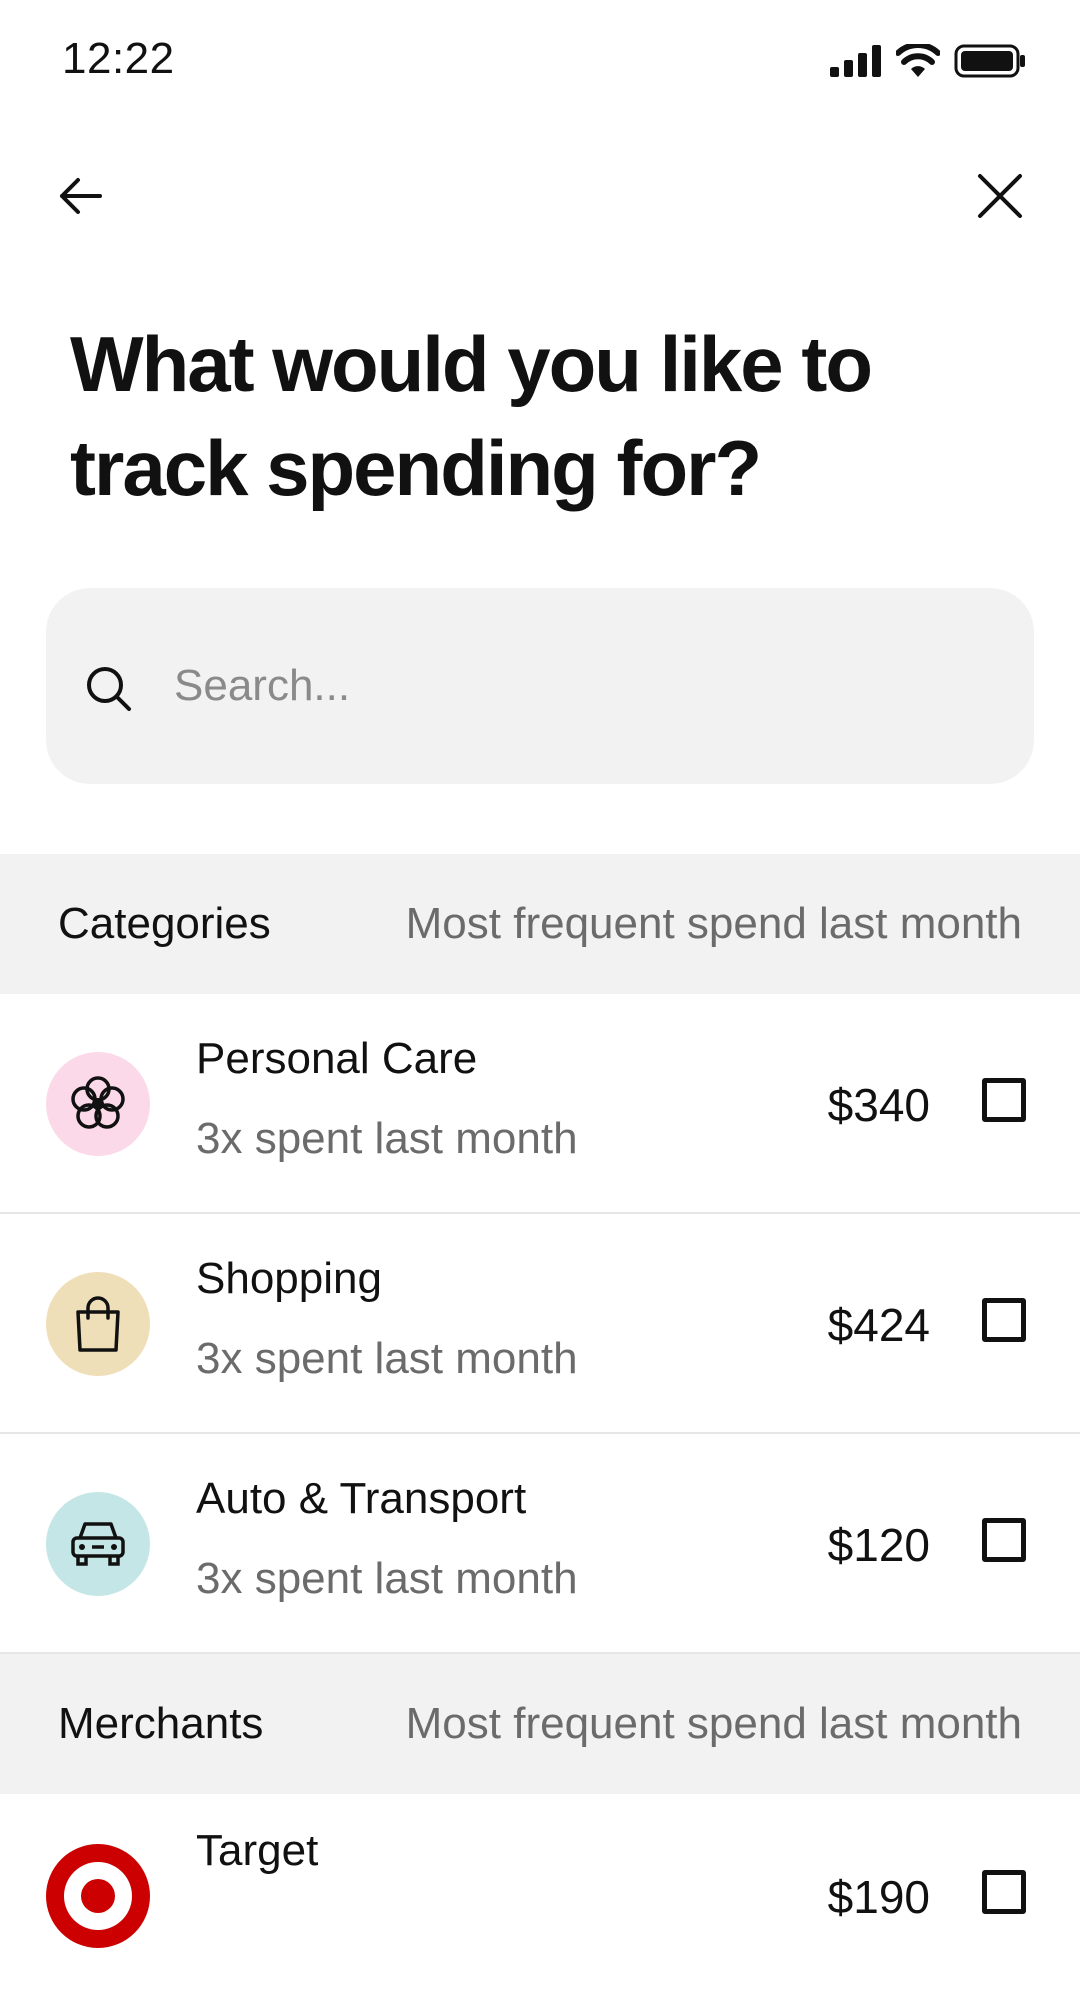 This screenshot has width=1080, height=2014. I want to click on back-button, so click(80, 196).